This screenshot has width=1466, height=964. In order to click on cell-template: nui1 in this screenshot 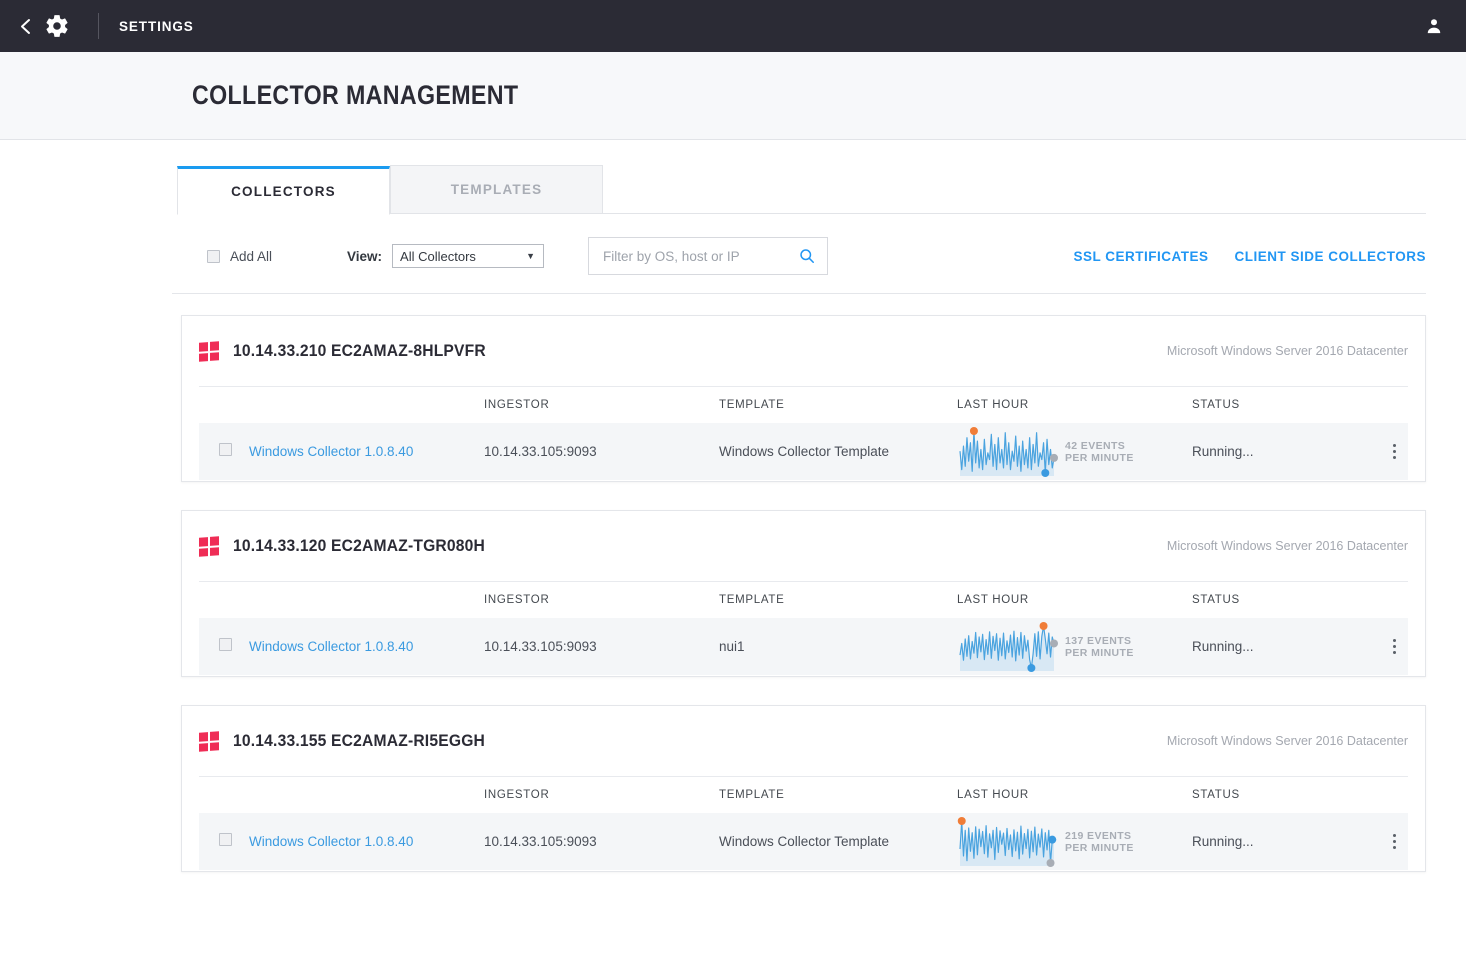, I will do `click(732, 646)`.